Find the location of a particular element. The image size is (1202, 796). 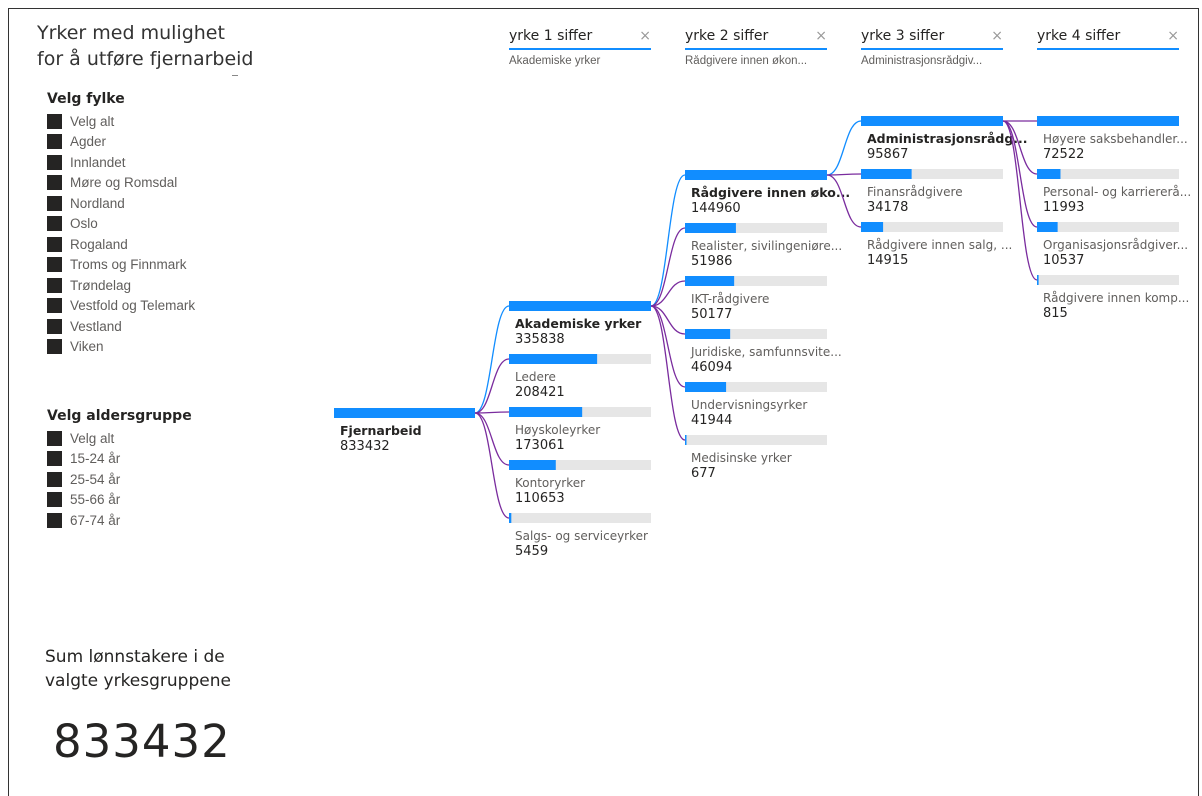

node-value: 51986 is located at coordinates (711, 261).